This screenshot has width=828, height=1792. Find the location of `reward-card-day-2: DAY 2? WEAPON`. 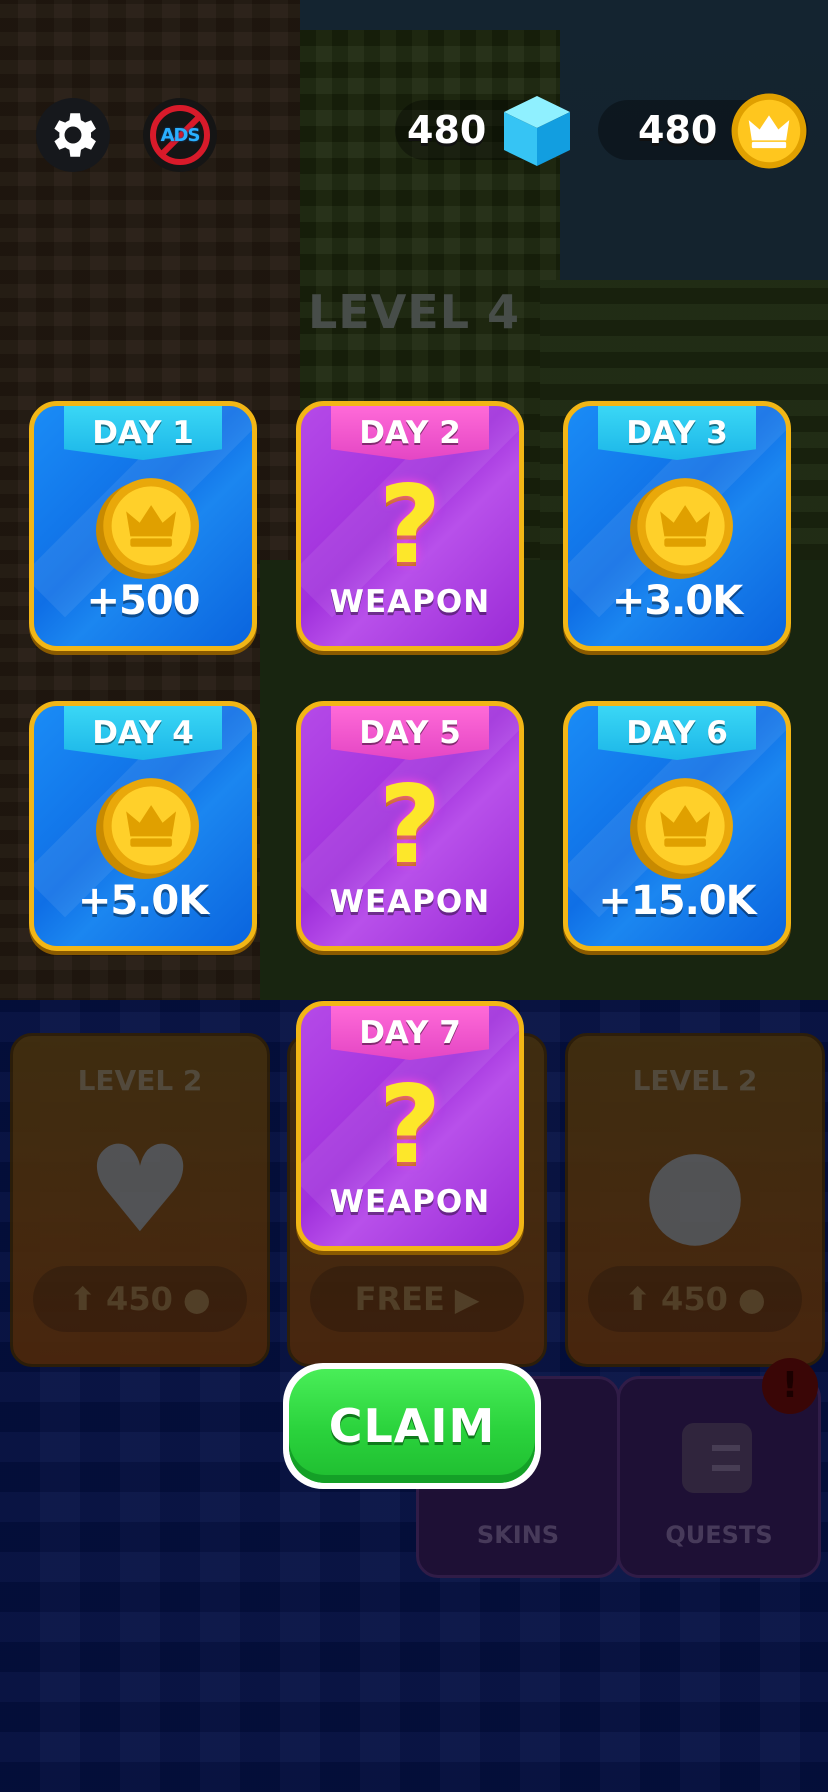

reward-card-day-2: DAY 2? WEAPON is located at coordinates (410, 526).